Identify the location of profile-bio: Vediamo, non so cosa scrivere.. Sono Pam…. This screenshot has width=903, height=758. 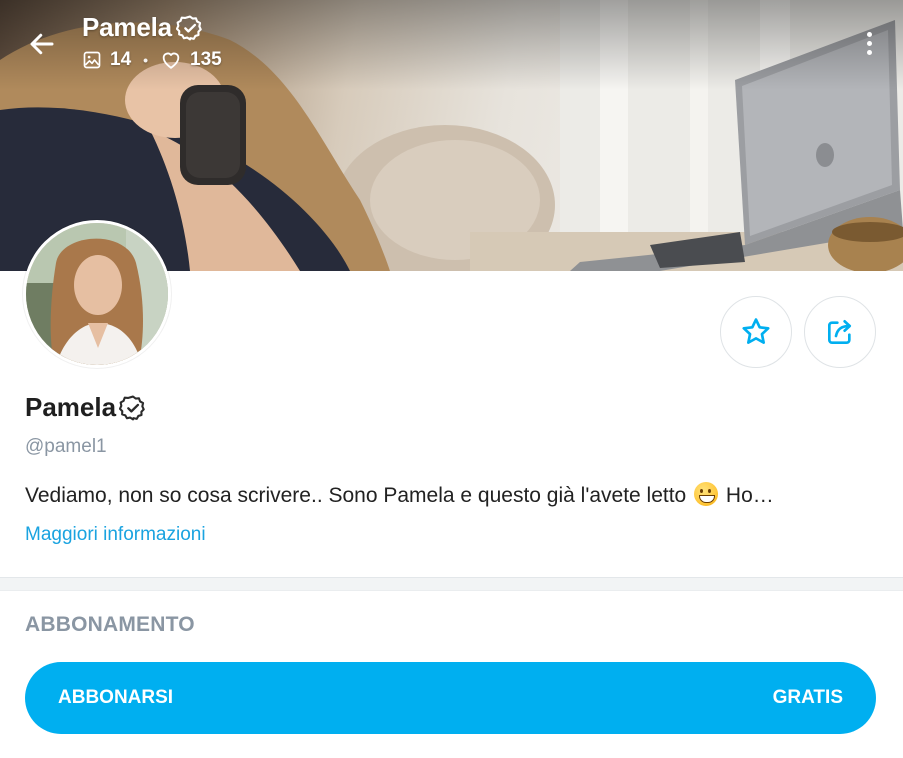
(447, 495).